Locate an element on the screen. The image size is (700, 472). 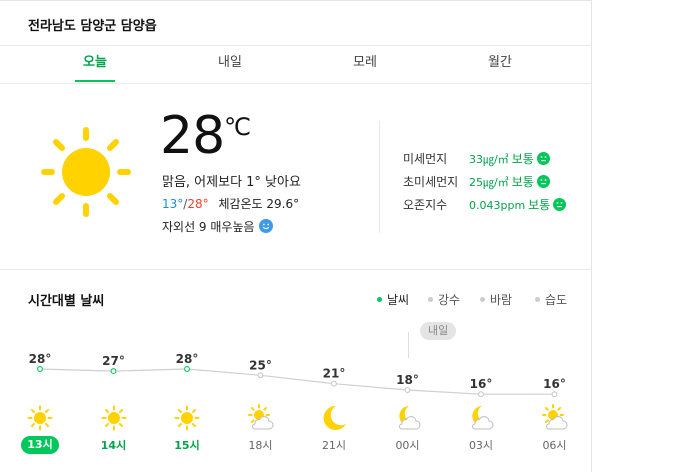
hour-label: 00시 is located at coordinates (407, 445).